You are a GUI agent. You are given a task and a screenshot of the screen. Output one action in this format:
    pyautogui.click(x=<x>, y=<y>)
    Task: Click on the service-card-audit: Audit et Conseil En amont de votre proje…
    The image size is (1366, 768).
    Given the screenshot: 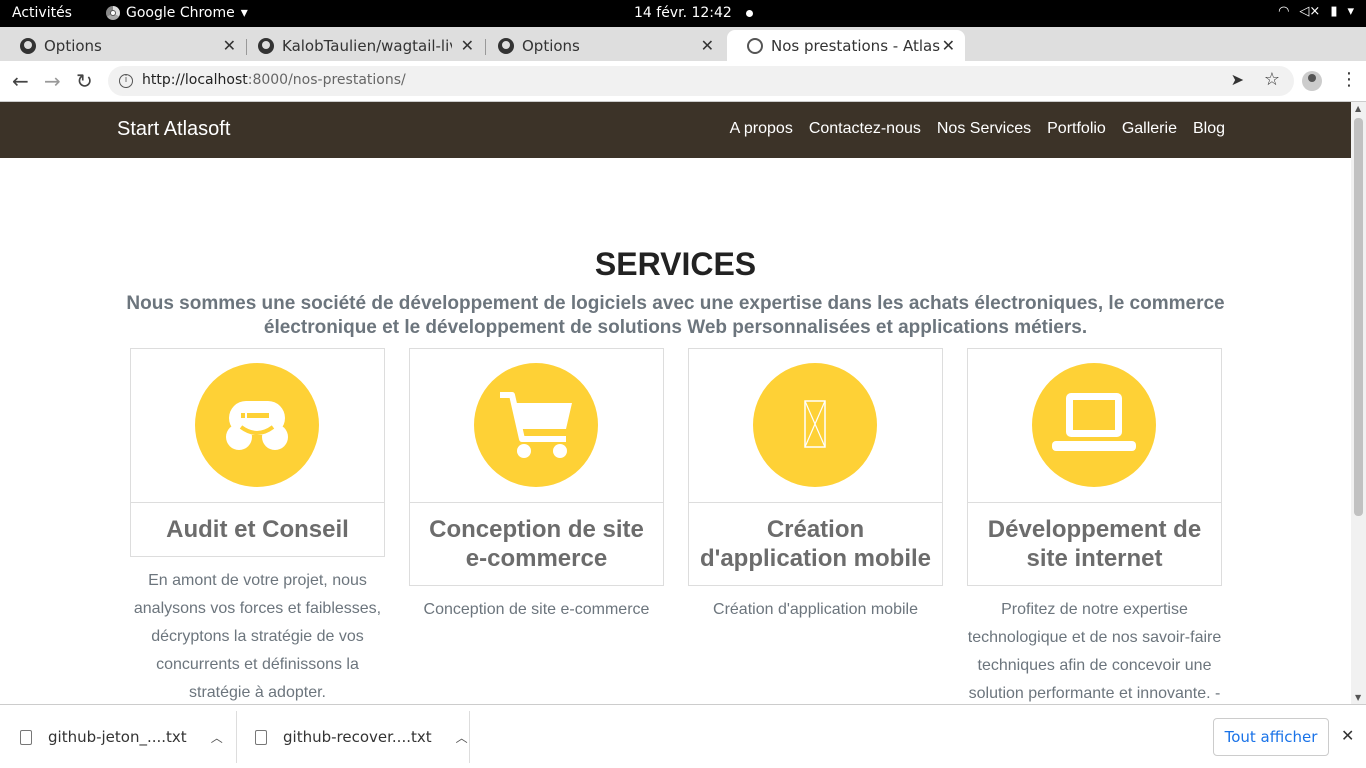 What is the action you would take?
    pyautogui.click(x=257, y=526)
    